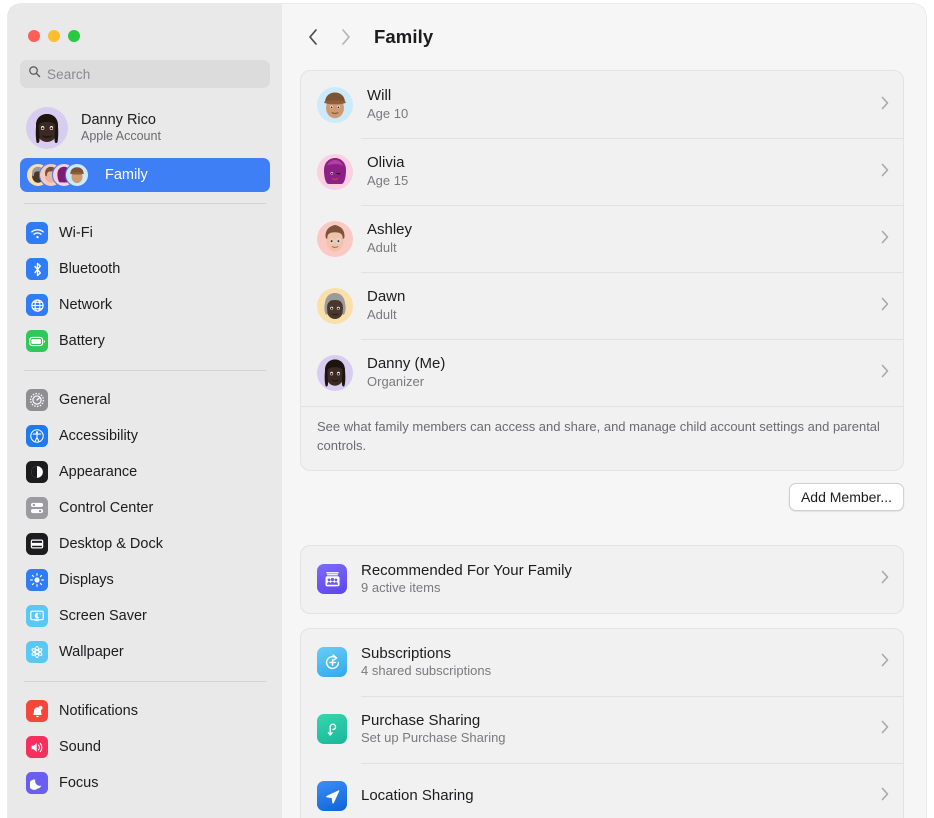 The height and width of the screenshot is (818, 934). I want to click on gear-icon, so click(37, 400).